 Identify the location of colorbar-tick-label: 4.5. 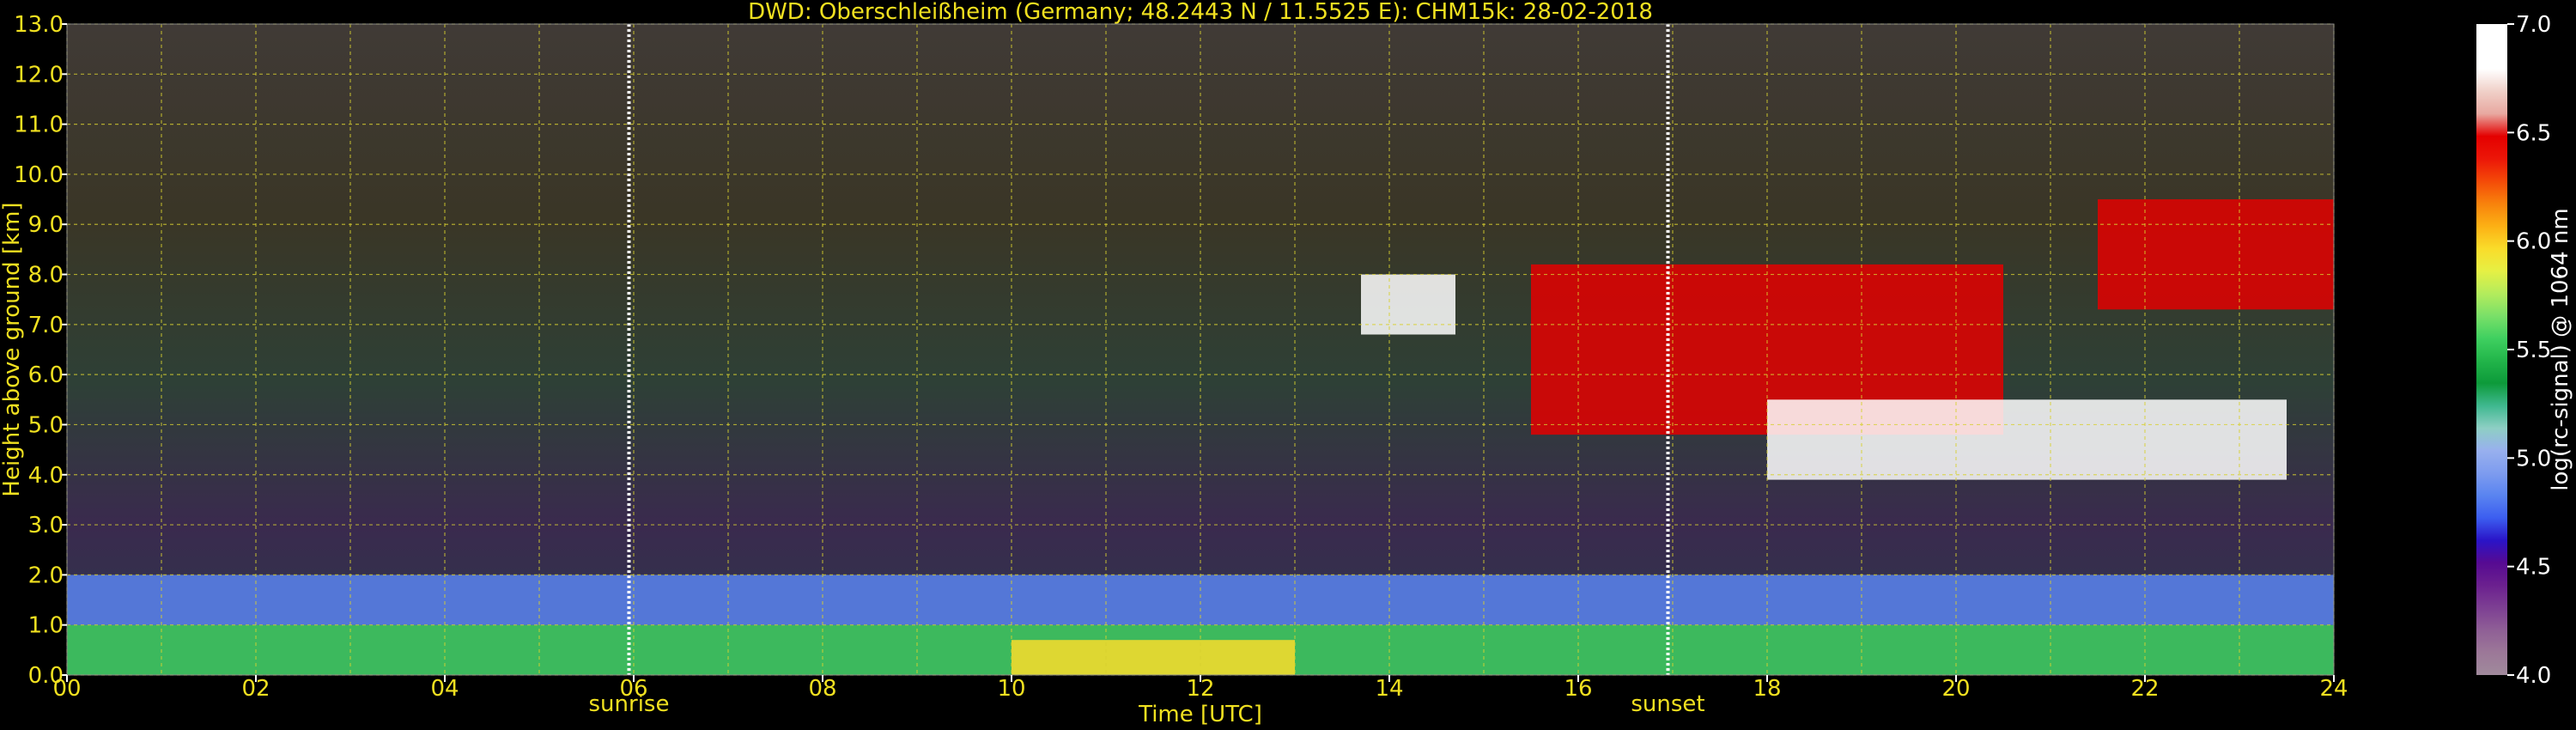
(2533, 568).